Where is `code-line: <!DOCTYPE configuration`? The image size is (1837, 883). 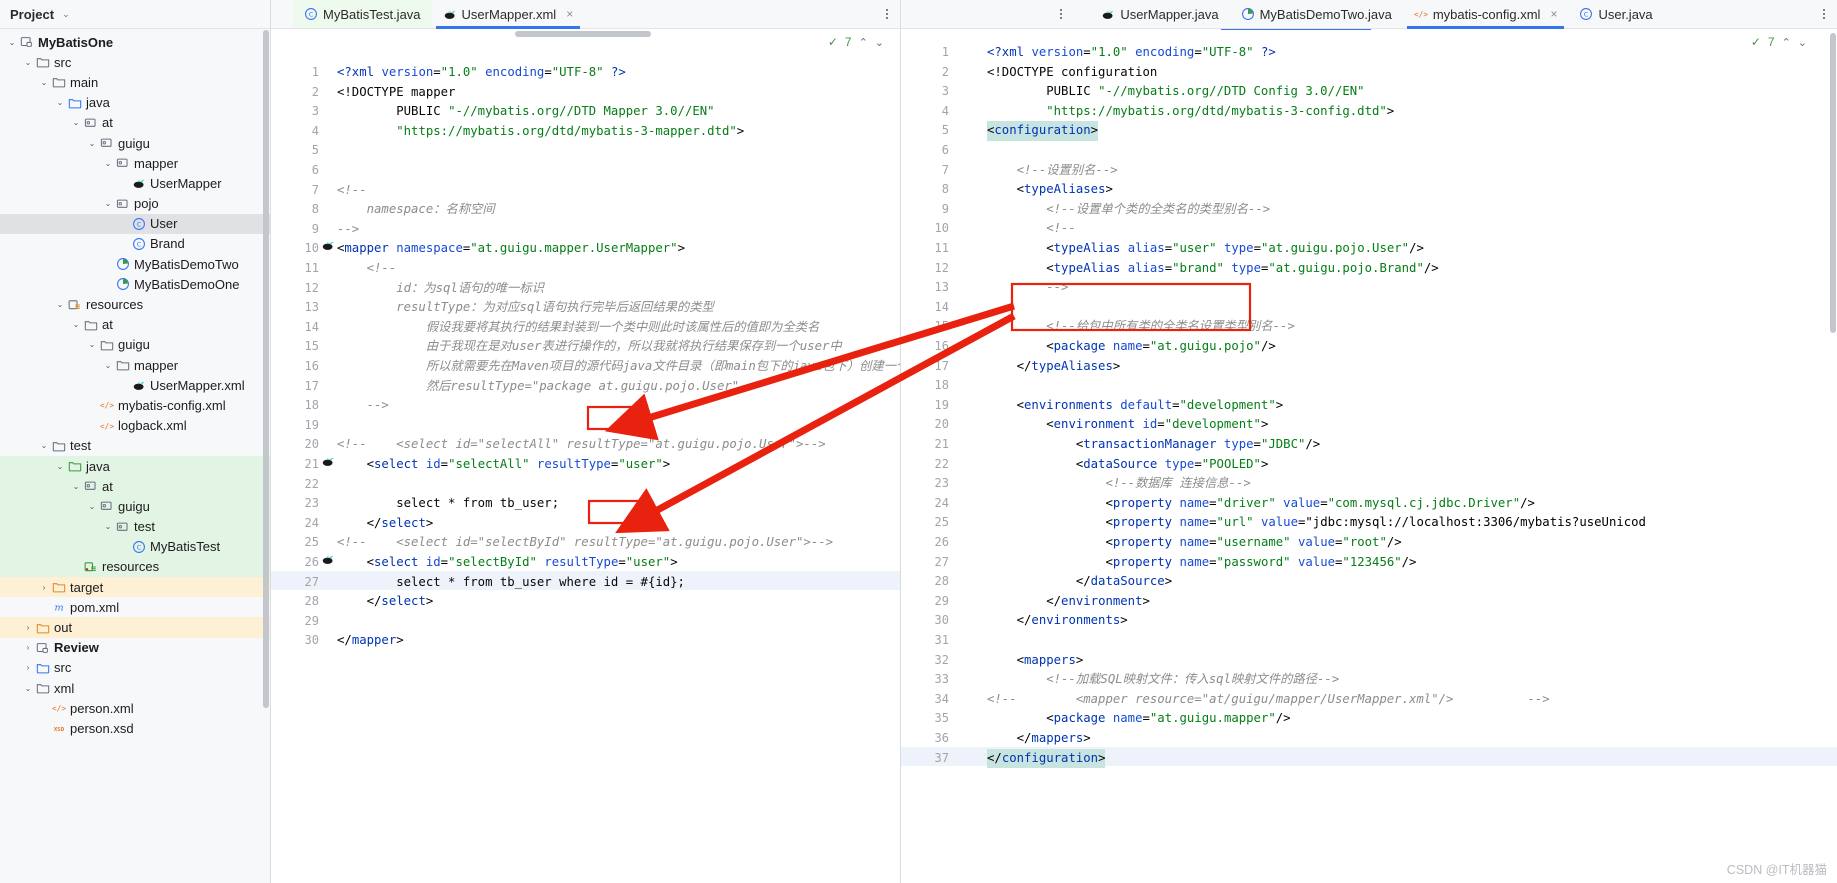 code-line: <!DOCTYPE configuration is located at coordinates (1072, 73).